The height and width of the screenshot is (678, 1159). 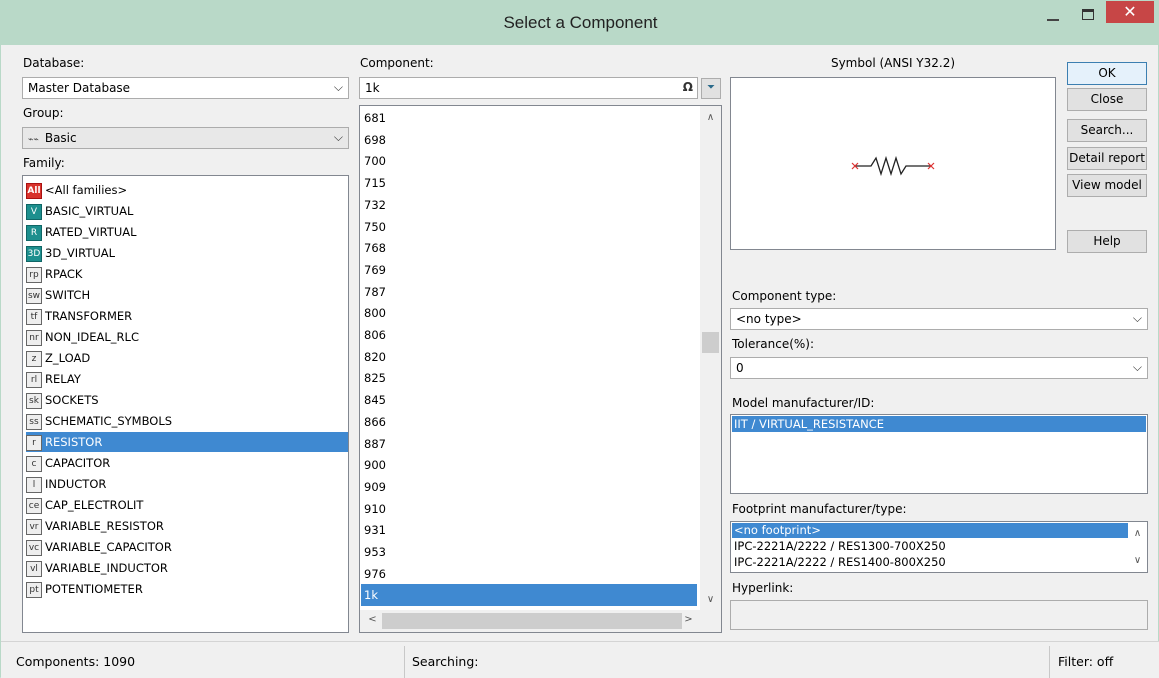 I want to click on component-type-value: <no type>, so click(x=769, y=319).